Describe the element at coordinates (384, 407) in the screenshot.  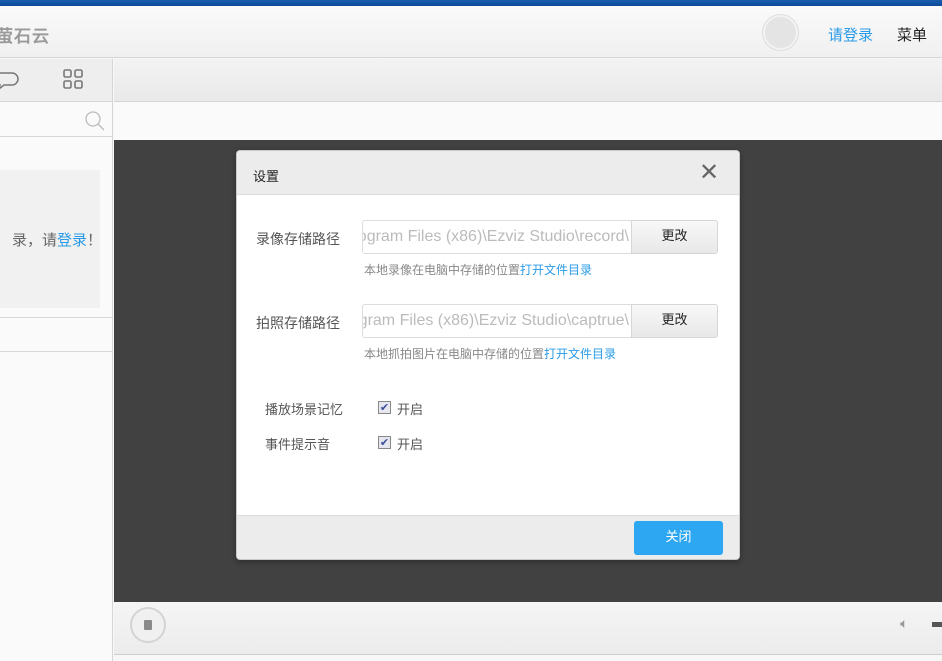
I see `scene-memory-checkbox: ✔` at that location.